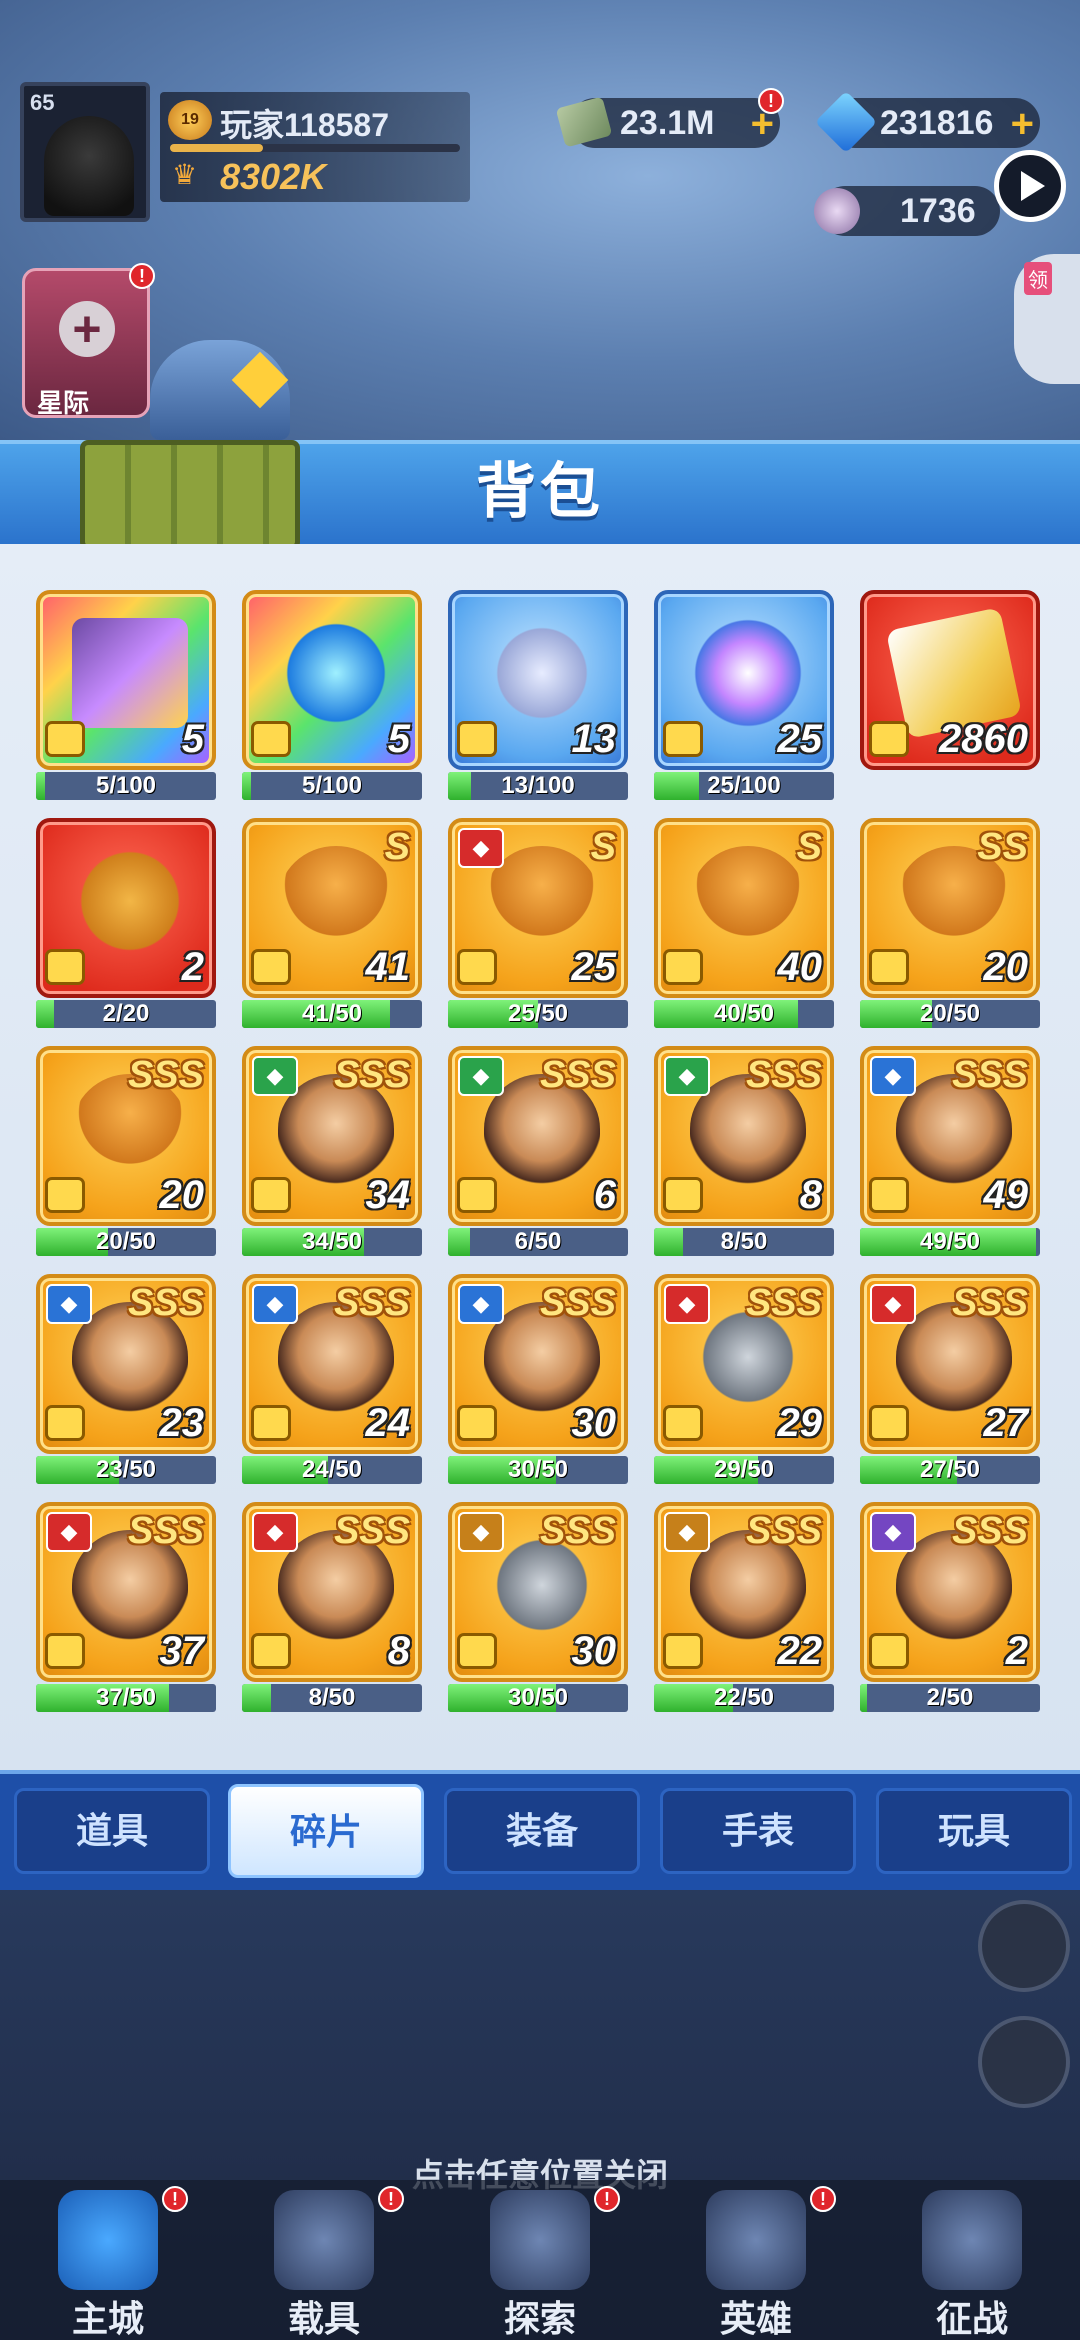  I want to click on gem-plus-icon: +, so click(1022, 124).